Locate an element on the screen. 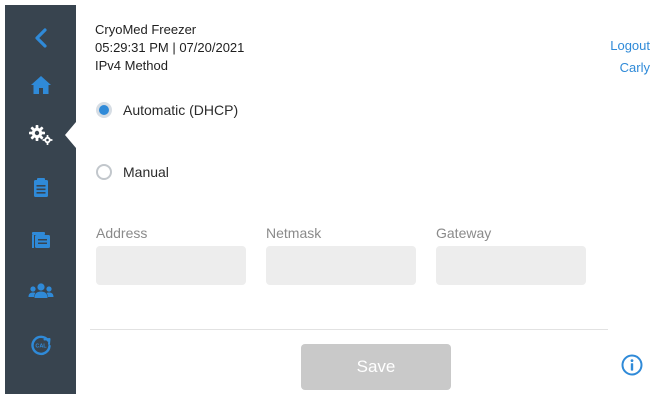 This screenshot has height=394, width=668. calibration-icon: CAL is located at coordinates (40, 345).